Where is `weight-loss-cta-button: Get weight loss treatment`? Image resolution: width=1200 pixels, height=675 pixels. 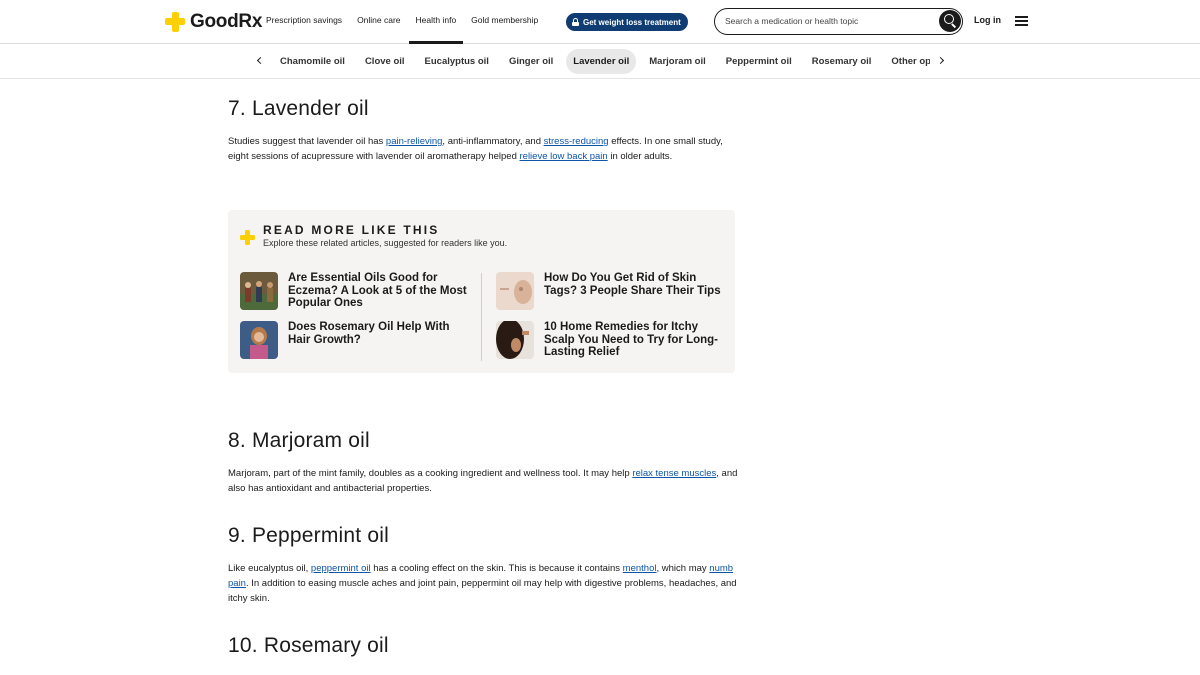
weight-loss-cta-button: Get weight loss treatment is located at coordinates (627, 22).